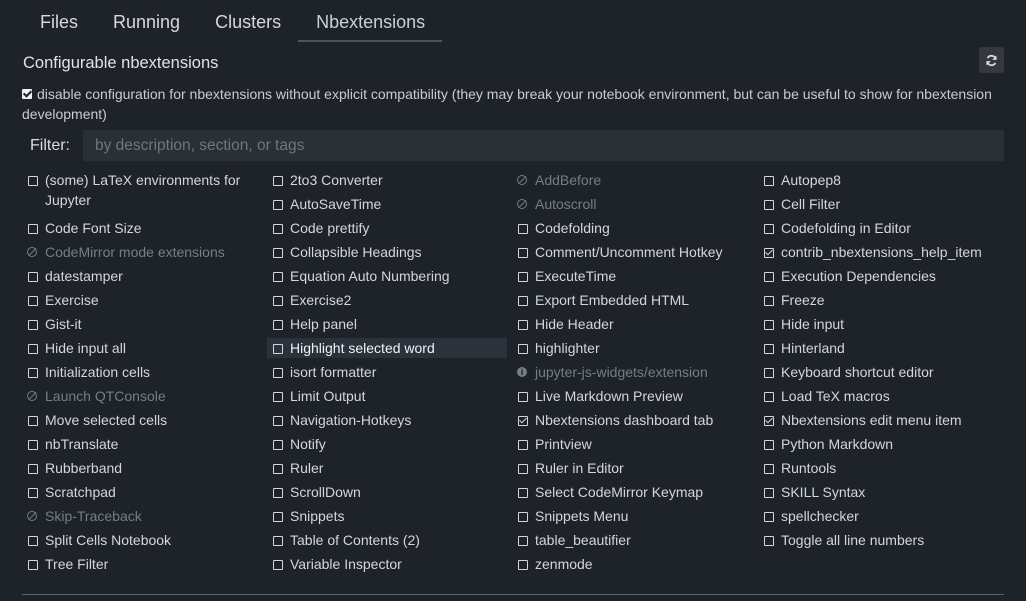 This screenshot has width=1026, height=601. Describe the element at coordinates (632, 564) in the screenshot. I see `extension-item: zenmode` at that location.